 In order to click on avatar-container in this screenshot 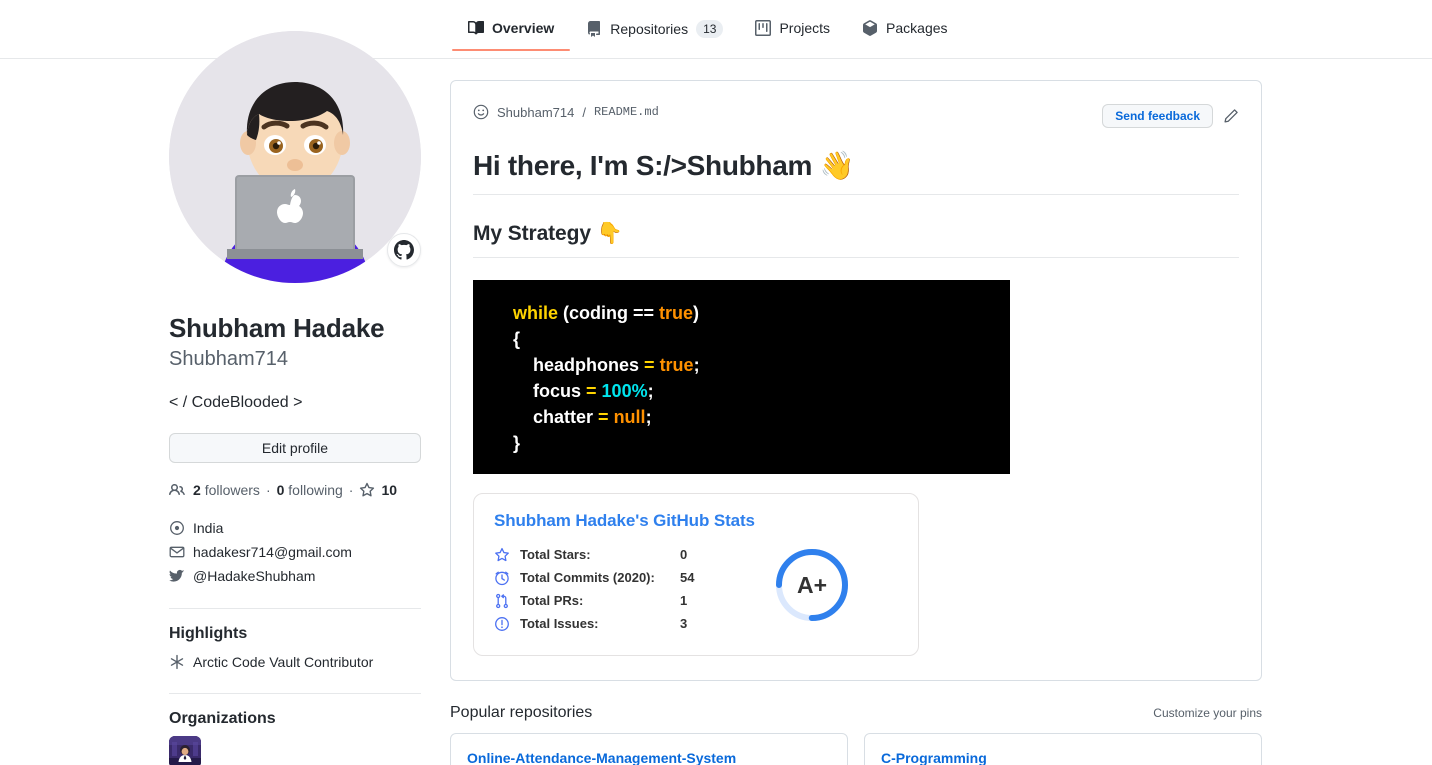, I will do `click(295, 157)`.